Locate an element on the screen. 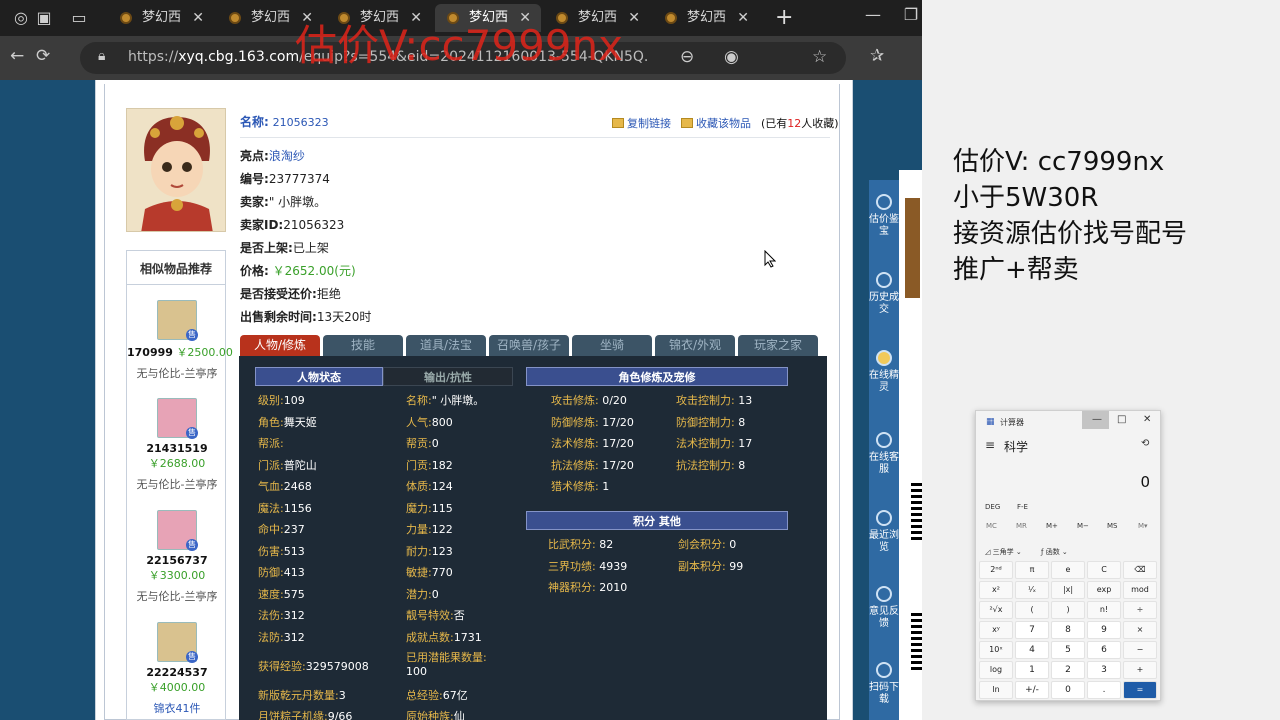 Image resolution: width=1280 pixels, height=720 pixels. tab-mounts: 坐骑 is located at coordinates (612, 345).